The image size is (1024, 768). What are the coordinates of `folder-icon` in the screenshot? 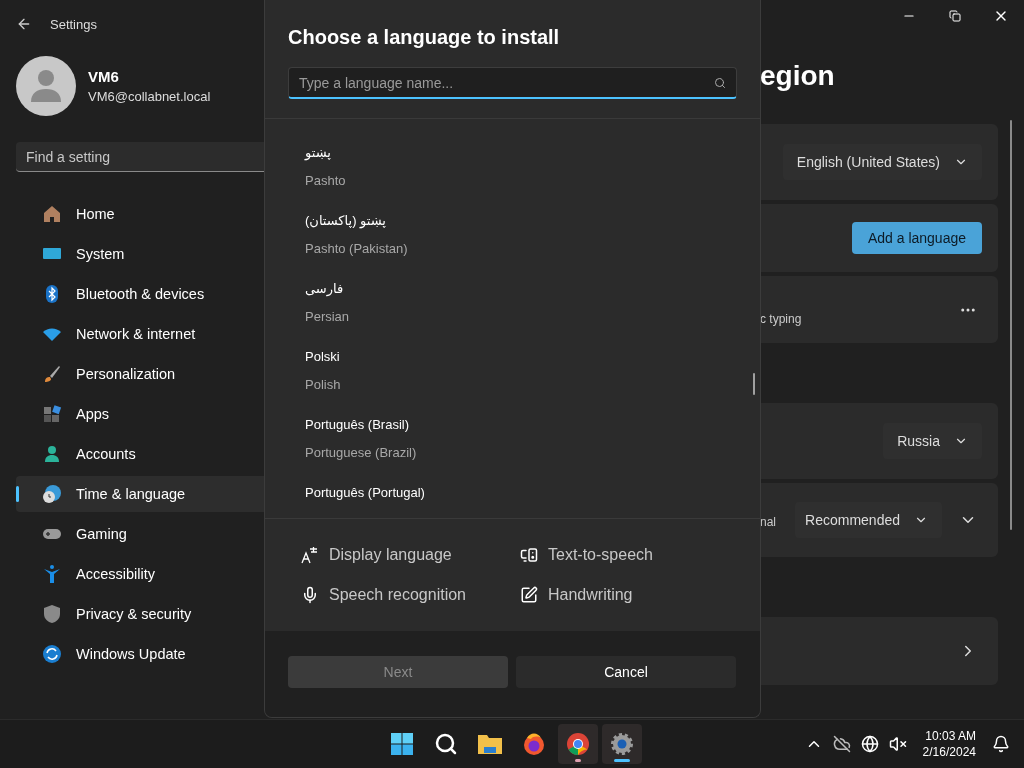 It's located at (490, 744).